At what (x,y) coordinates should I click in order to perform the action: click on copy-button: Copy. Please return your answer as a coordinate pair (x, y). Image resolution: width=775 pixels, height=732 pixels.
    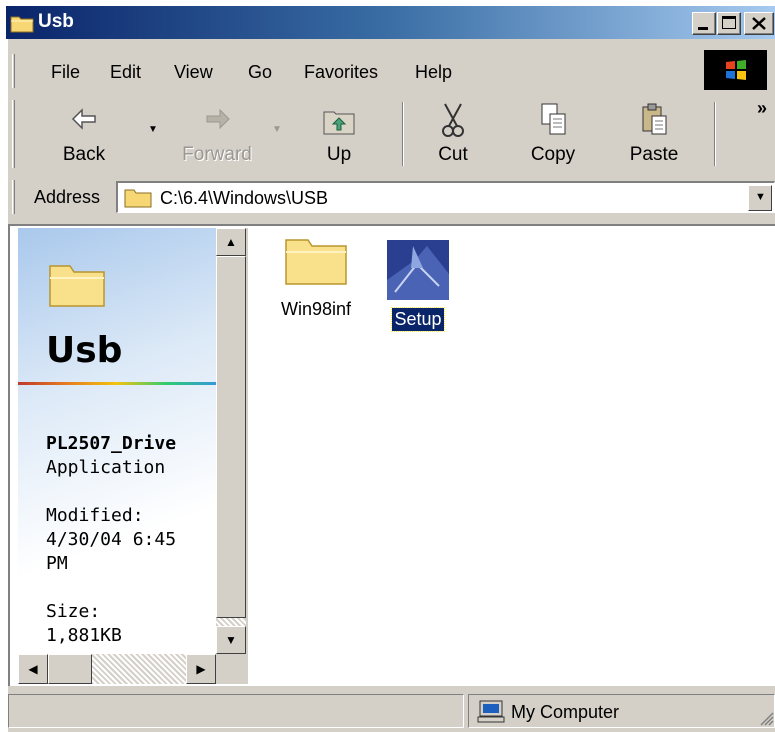
    Looking at the image, I should click on (553, 134).